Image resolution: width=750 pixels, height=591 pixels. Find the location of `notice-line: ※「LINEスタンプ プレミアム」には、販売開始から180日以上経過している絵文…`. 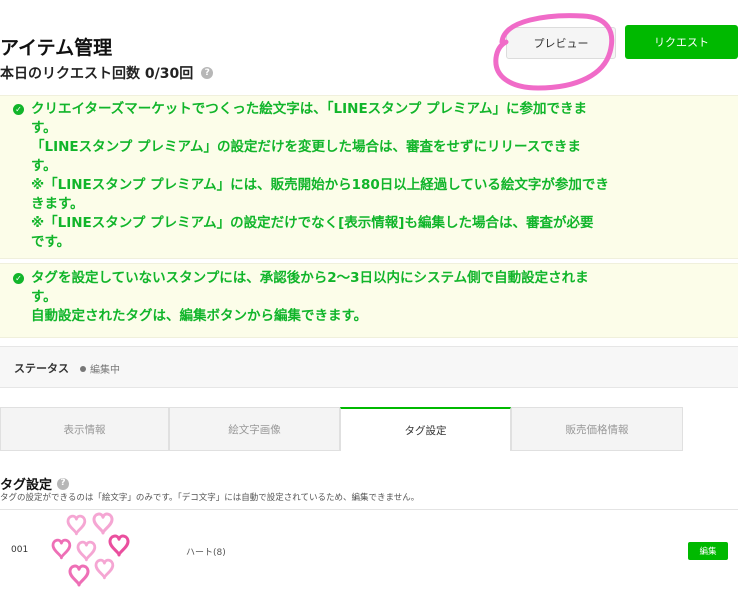

notice-line: ※「LINEスタンプ プレミアム」には、販売開始から180日以上経過している絵文… is located at coordinates (320, 185).